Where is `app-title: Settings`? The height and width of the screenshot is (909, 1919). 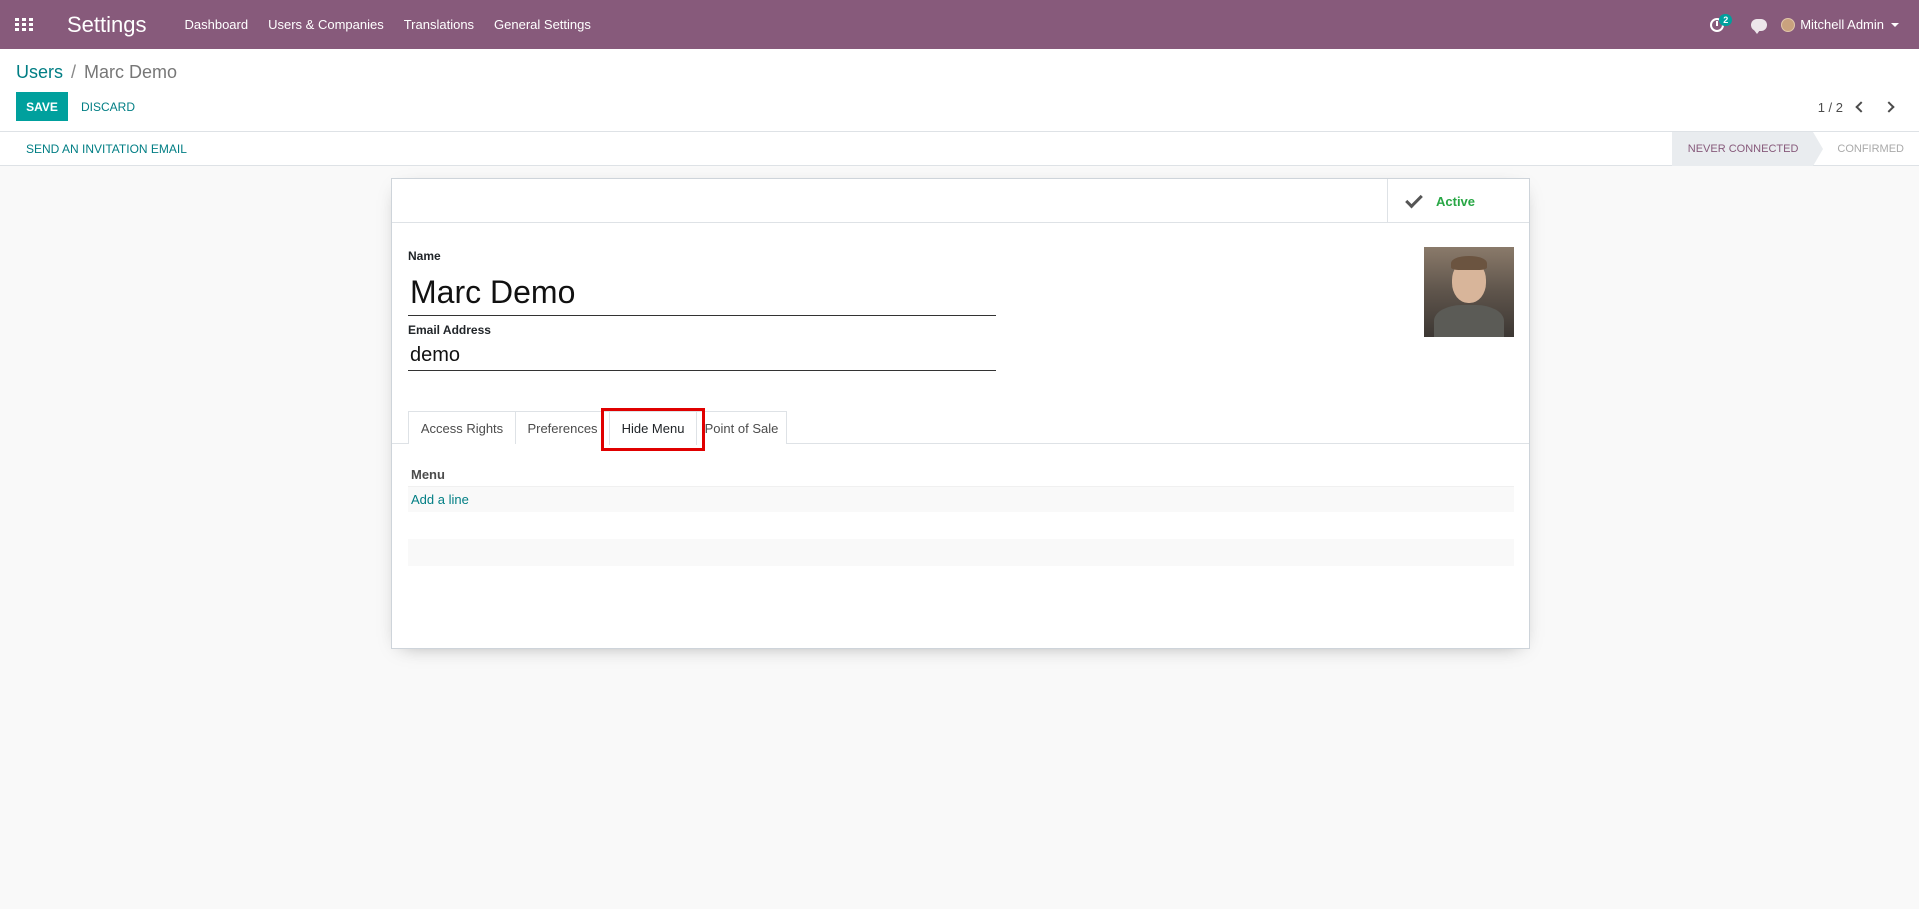
app-title: Settings is located at coordinates (107, 25).